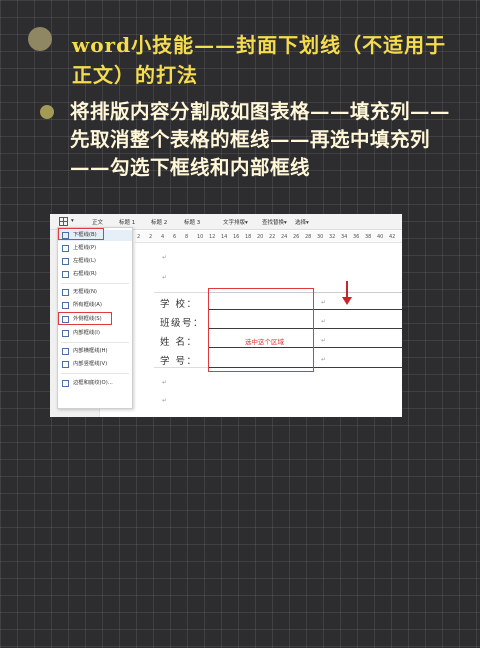 Image resolution: width=480 pixels, height=648 pixels. What do you see at coordinates (65, 305) in the screenshot?
I see `all-borders-icon` at bounding box center [65, 305].